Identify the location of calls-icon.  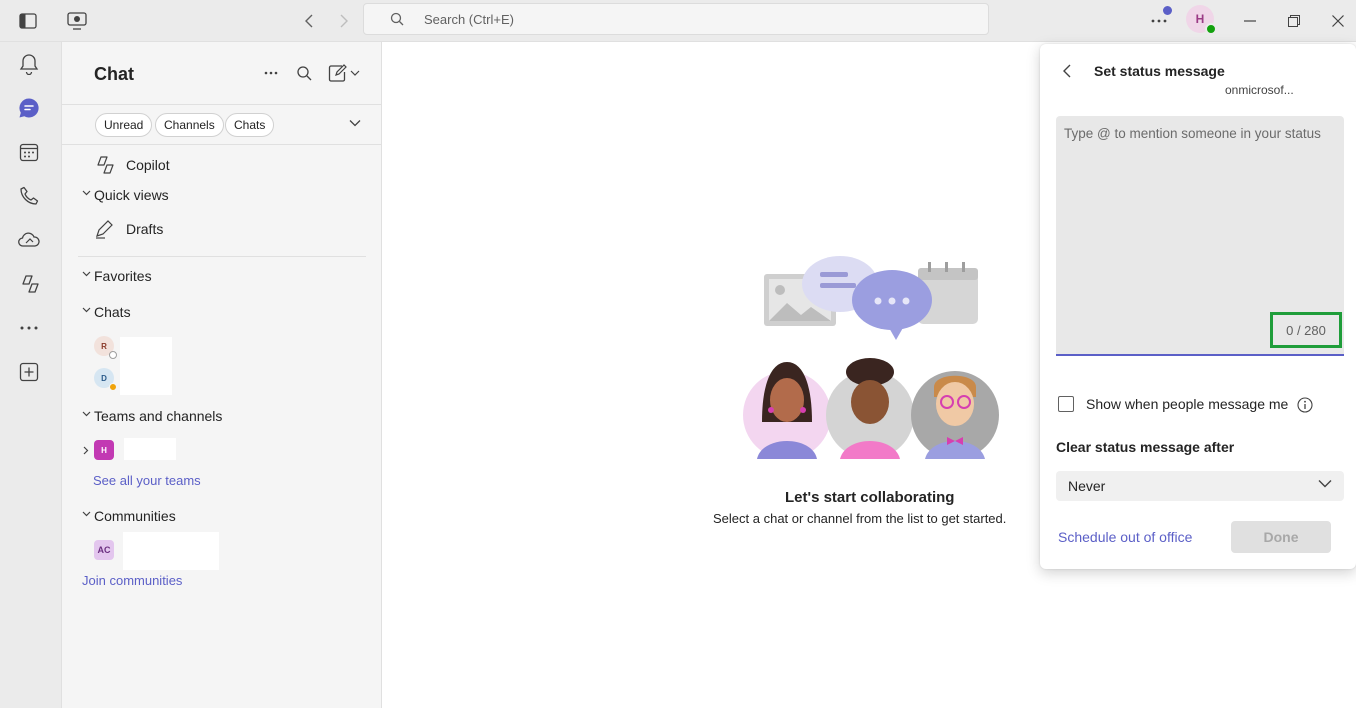
(29, 196).